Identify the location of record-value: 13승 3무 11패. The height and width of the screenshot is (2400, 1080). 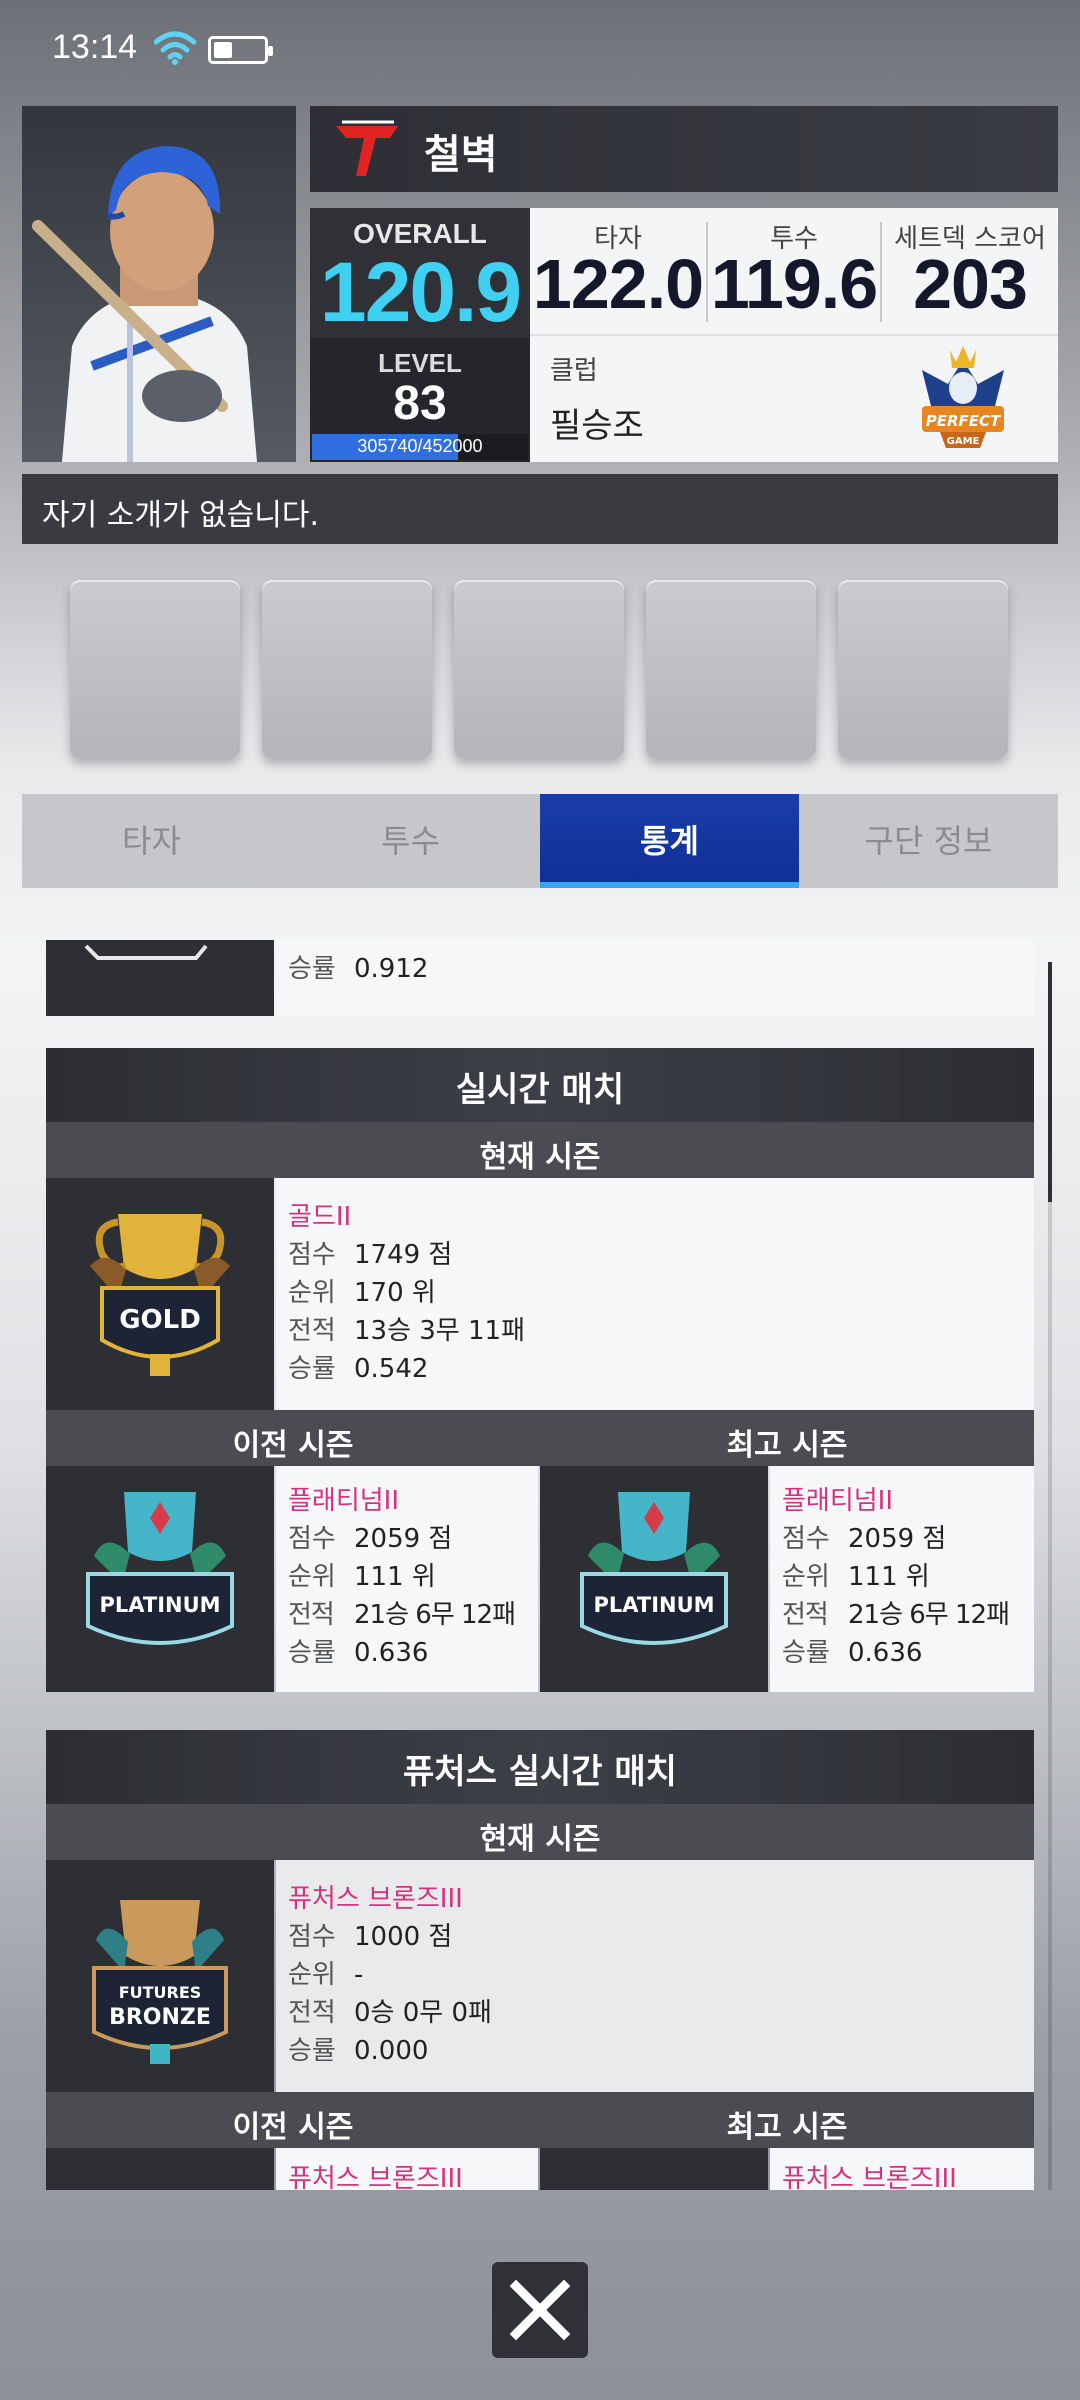
(439, 1331).